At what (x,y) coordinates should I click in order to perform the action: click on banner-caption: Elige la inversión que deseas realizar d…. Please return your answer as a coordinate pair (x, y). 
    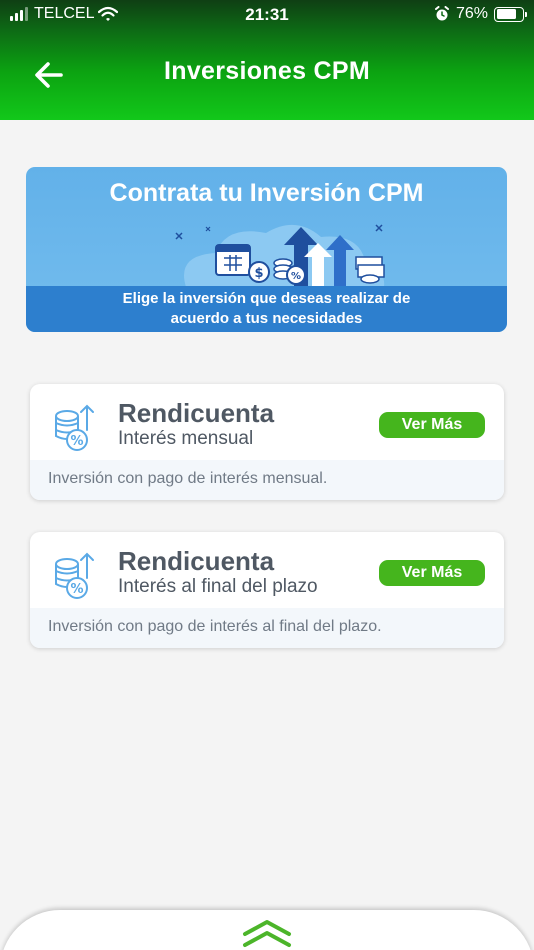
    Looking at the image, I should click on (266, 309).